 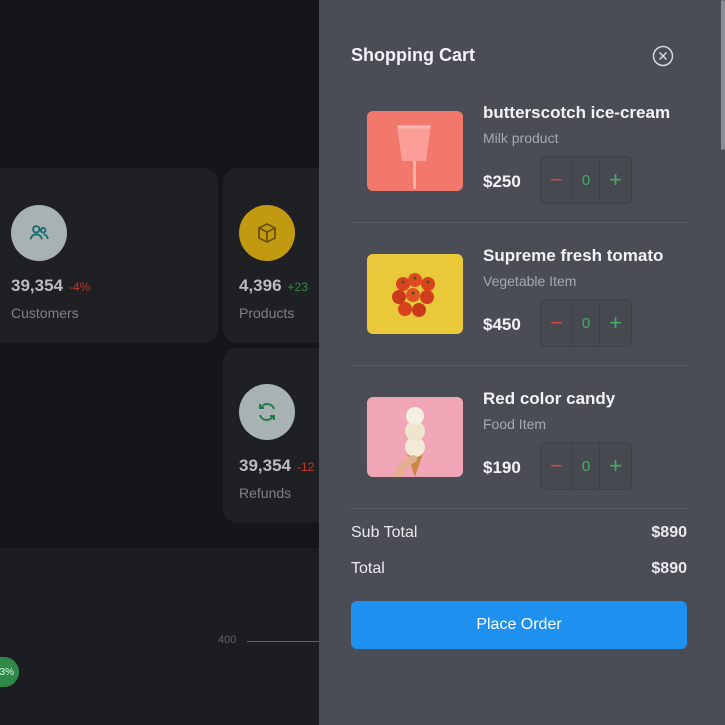 What do you see at coordinates (577, 112) in the screenshot?
I see `item-name: butterscotch ice-cream` at bounding box center [577, 112].